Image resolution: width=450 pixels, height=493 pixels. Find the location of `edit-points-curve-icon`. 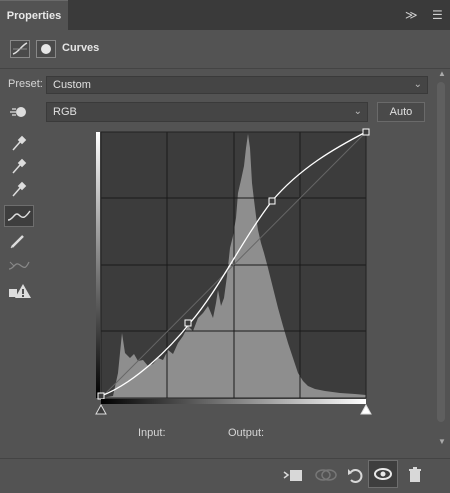

edit-points-curve-icon is located at coordinates (19, 216).